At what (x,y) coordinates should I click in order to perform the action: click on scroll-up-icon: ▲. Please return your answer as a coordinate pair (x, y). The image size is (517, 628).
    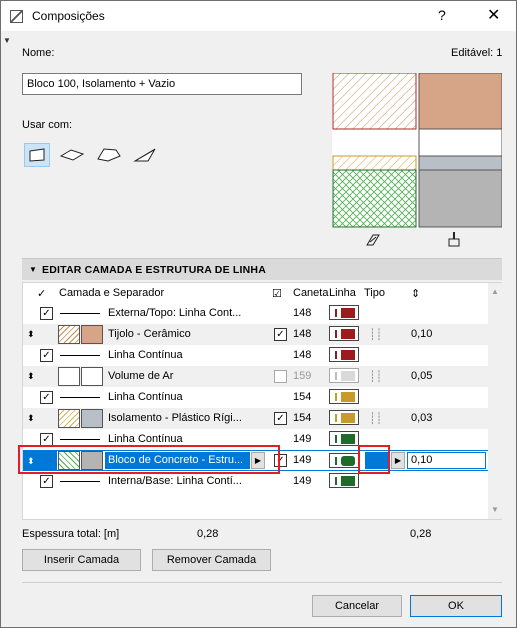
    Looking at the image, I should click on (495, 291).